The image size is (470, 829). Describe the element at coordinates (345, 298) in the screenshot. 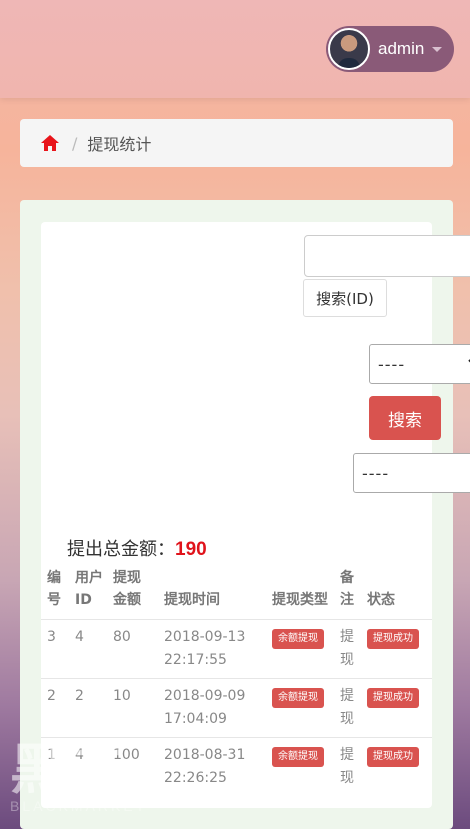

I see `search-id-button: 搜索(ID)` at that location.